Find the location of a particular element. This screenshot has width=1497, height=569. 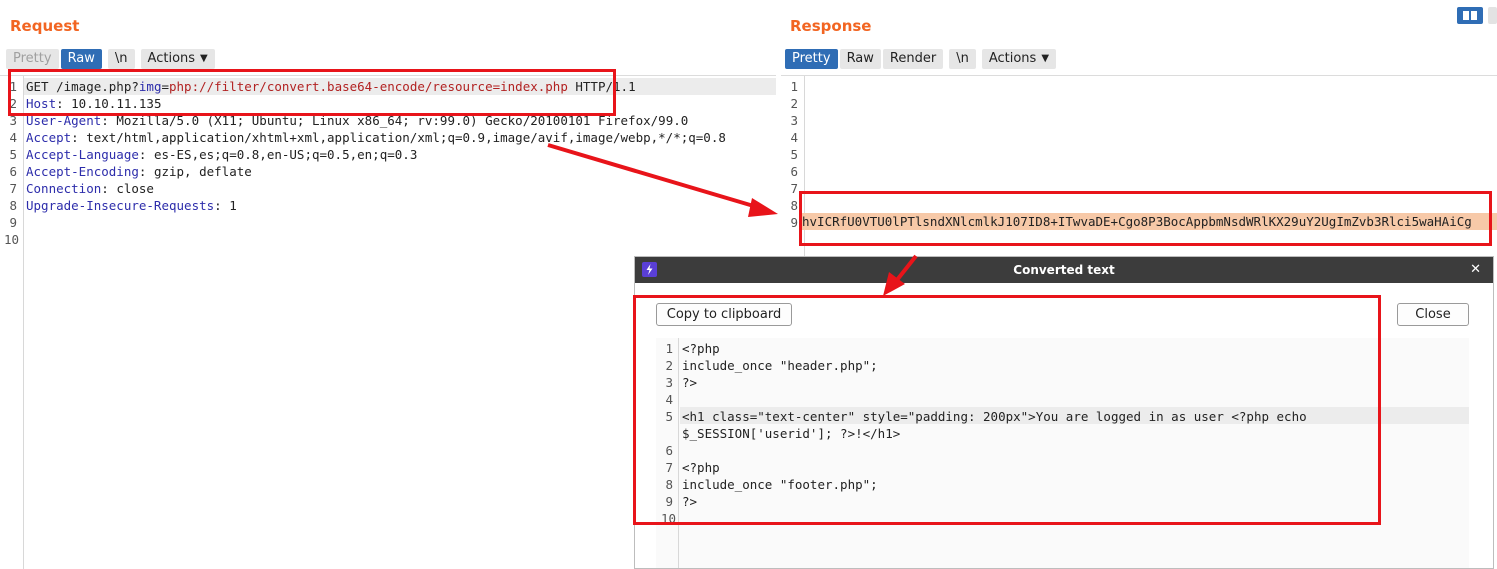

arrow-head is located at coordinates (763, 207).